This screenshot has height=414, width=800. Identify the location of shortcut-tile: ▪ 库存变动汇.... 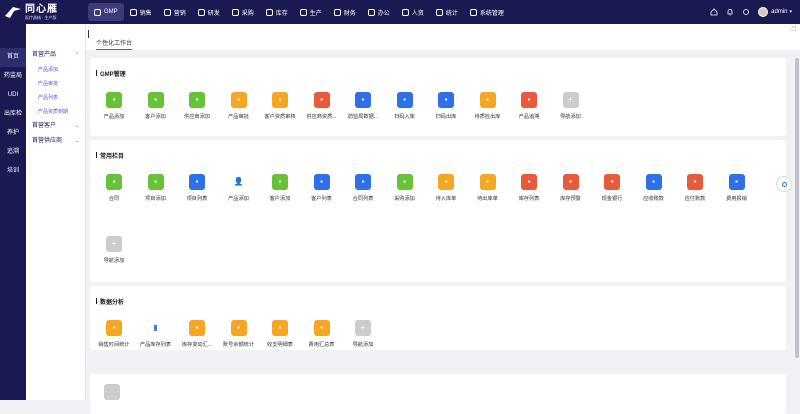
(197, 338).